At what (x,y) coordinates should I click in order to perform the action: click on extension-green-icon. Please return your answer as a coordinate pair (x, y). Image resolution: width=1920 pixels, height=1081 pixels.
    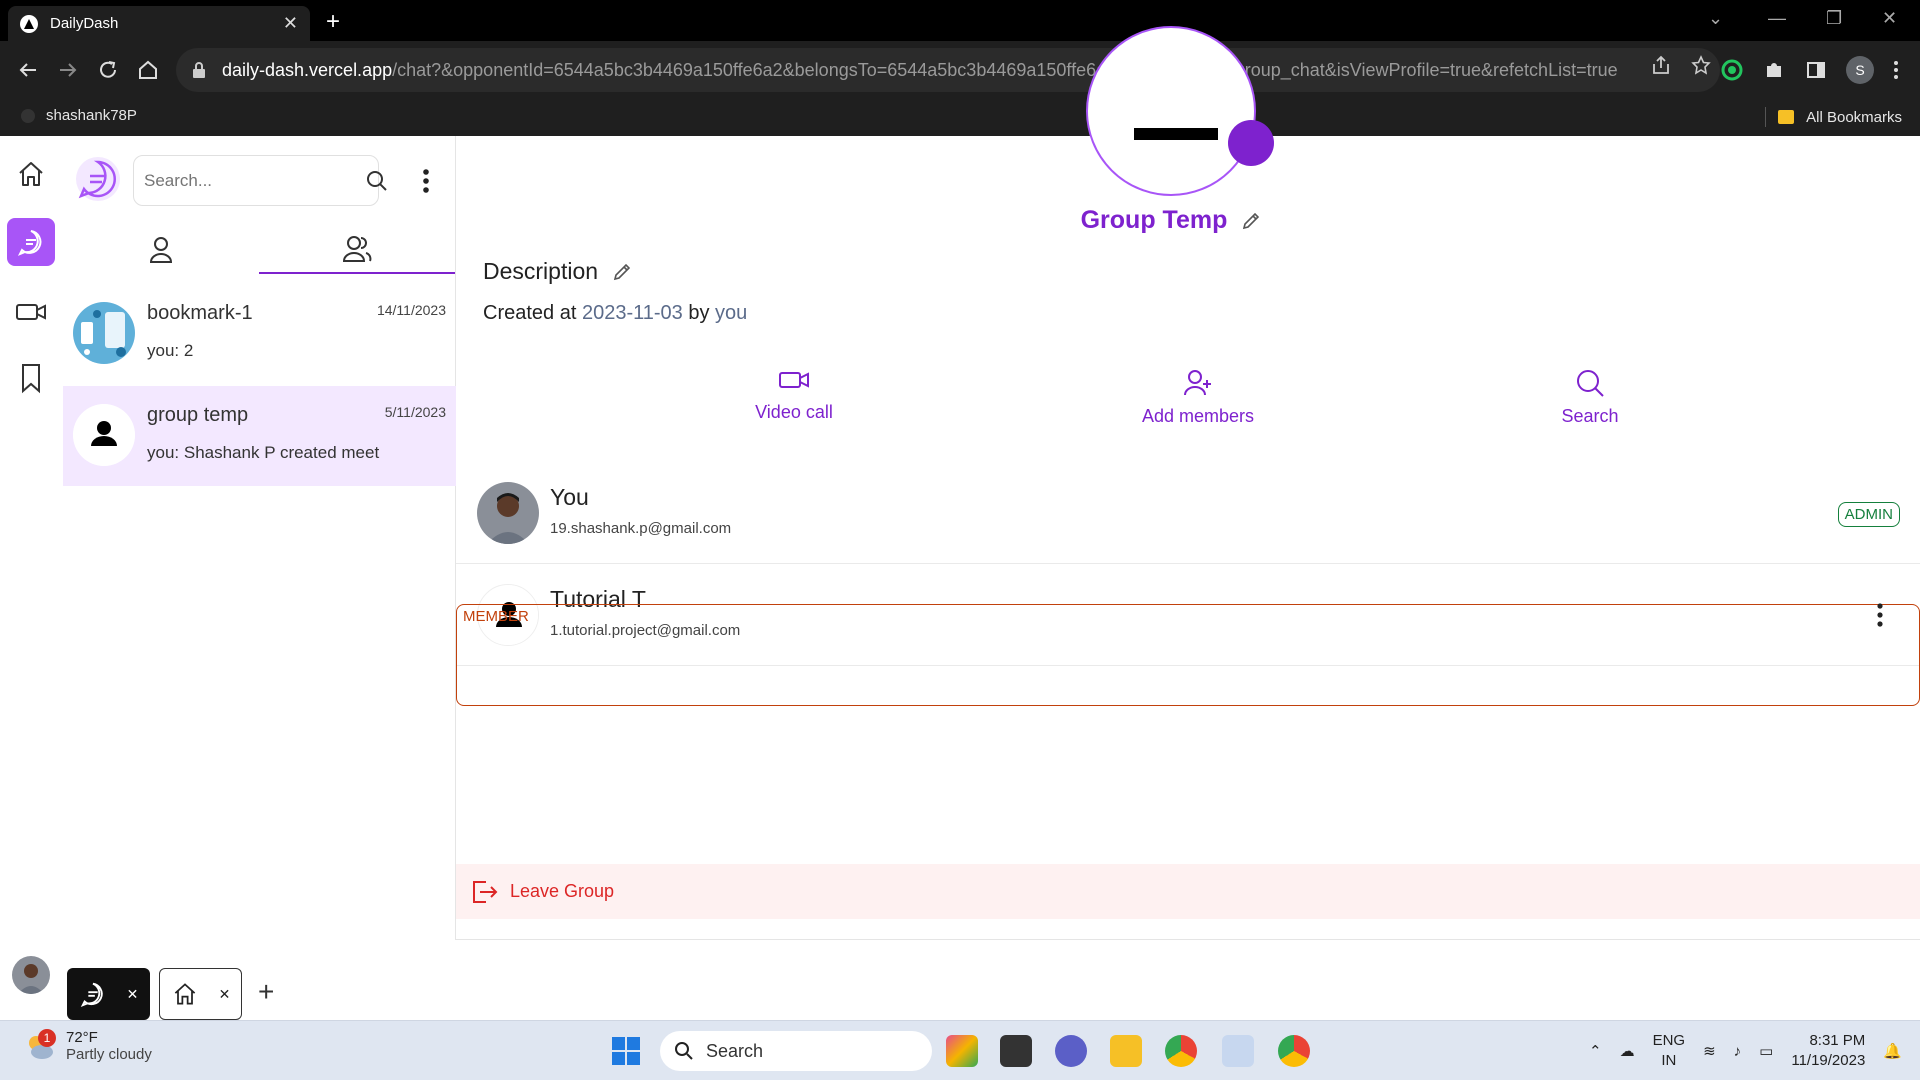
    Looking at the image, I should click on (1732, 70).